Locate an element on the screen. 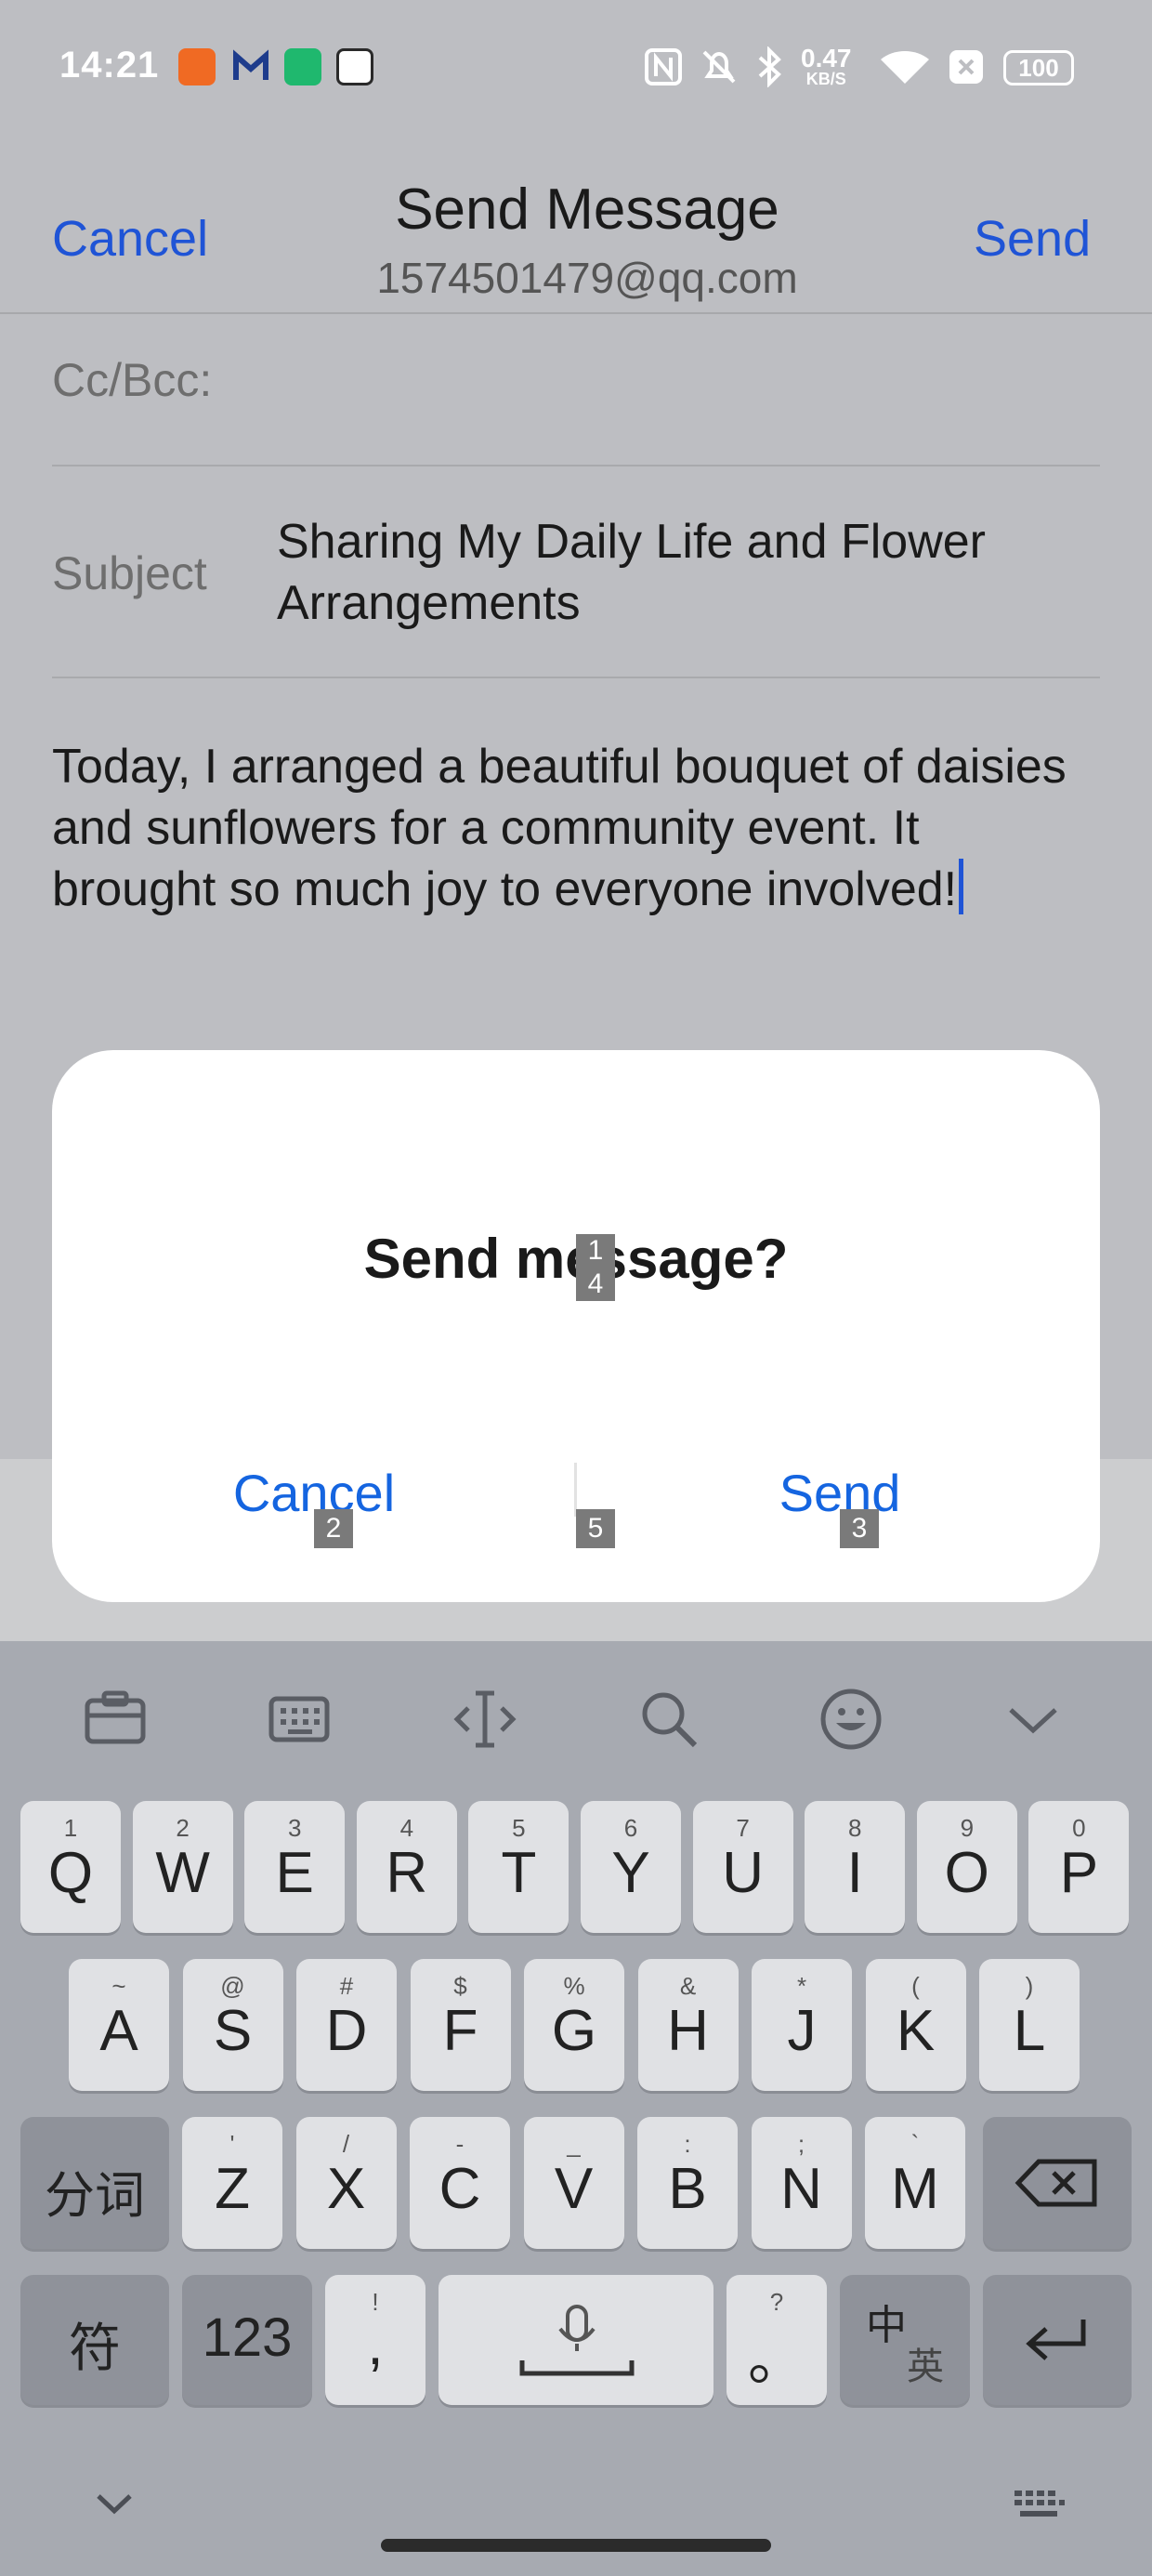  subject-label: Subject is located at coordinates (129, 573).